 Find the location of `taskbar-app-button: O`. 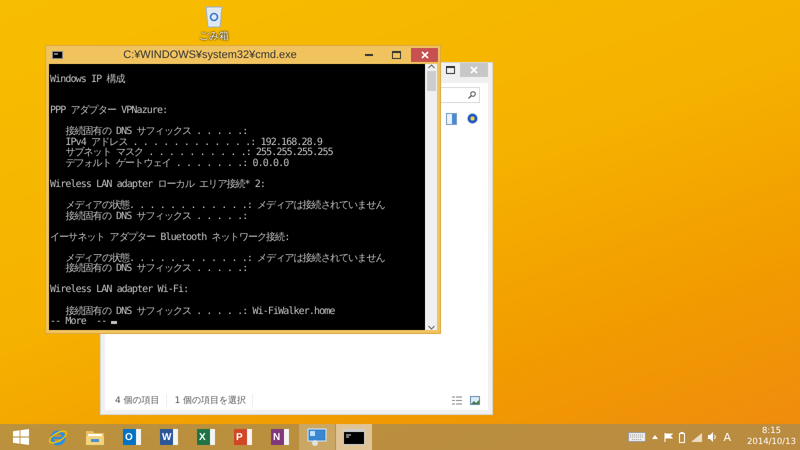

taskbar-app-button: O is located at coordinates (132, 437).